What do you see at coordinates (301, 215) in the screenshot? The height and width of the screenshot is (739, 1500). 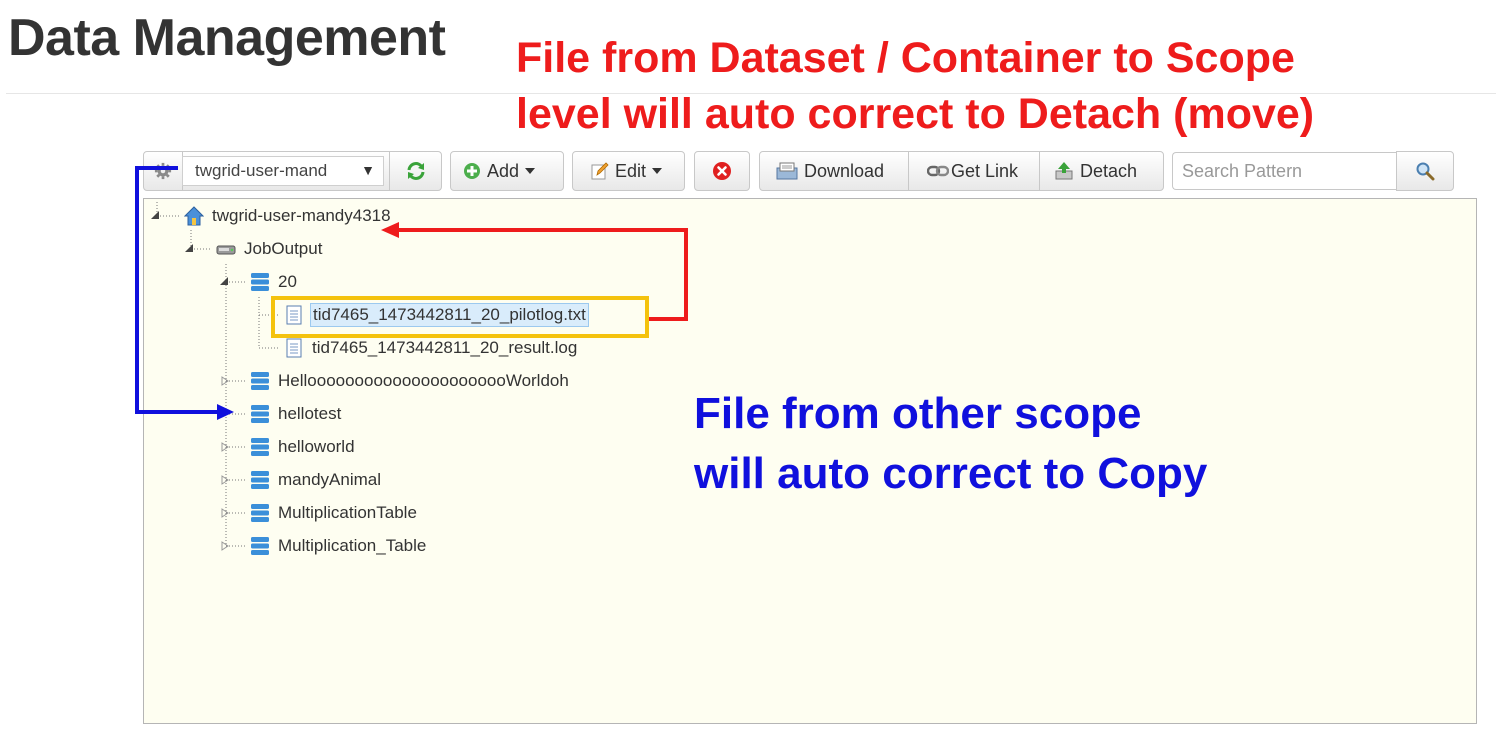 I see `tree-node-label: twgrid-user-mandy4318` at bounding box center [301, 215].